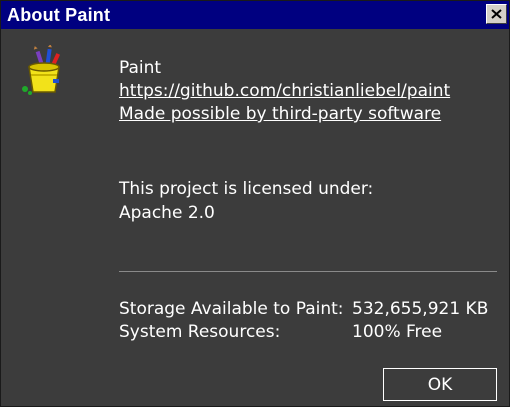 Image resolution: width=510 pixels, height=407 pixels. Describe the element at coordinates (59, 14) in the screenshot. I see `window-title: About Paint` at that location.